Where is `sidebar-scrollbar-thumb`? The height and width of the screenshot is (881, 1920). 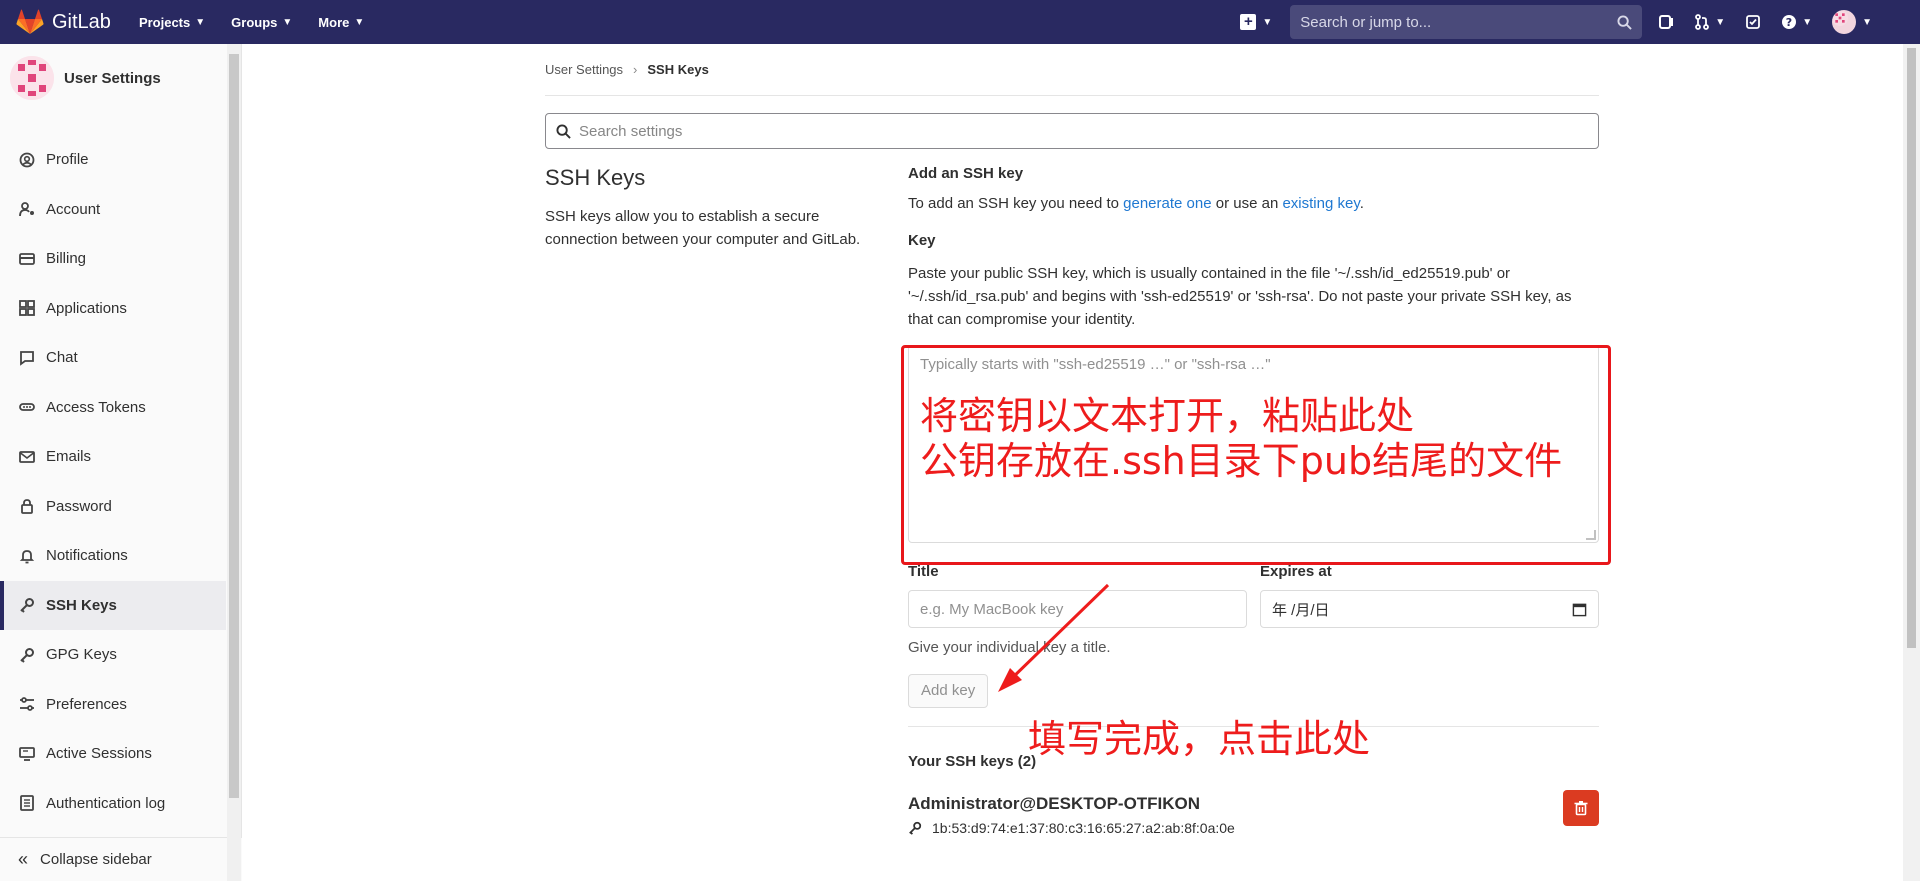 sidebar-scrollbar-thumb is located at coordinates (234, 426).